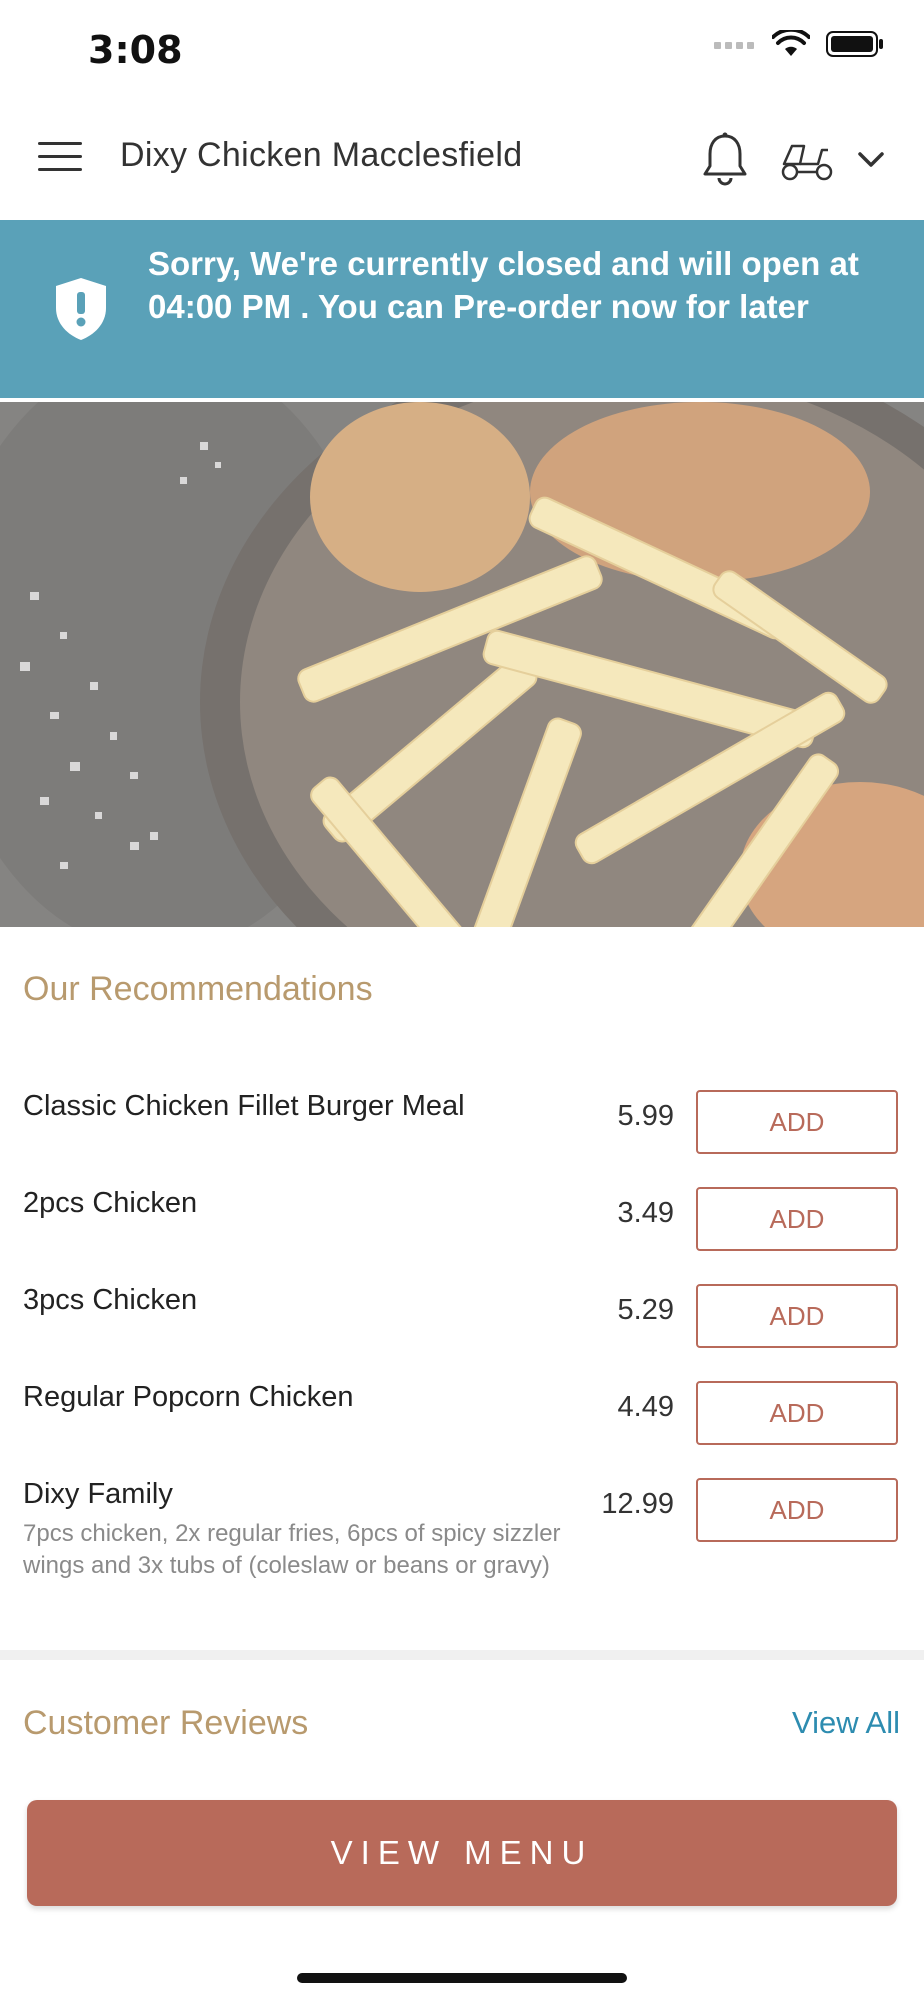  I want to click on item-price: 3.49, so click(645, 1213).